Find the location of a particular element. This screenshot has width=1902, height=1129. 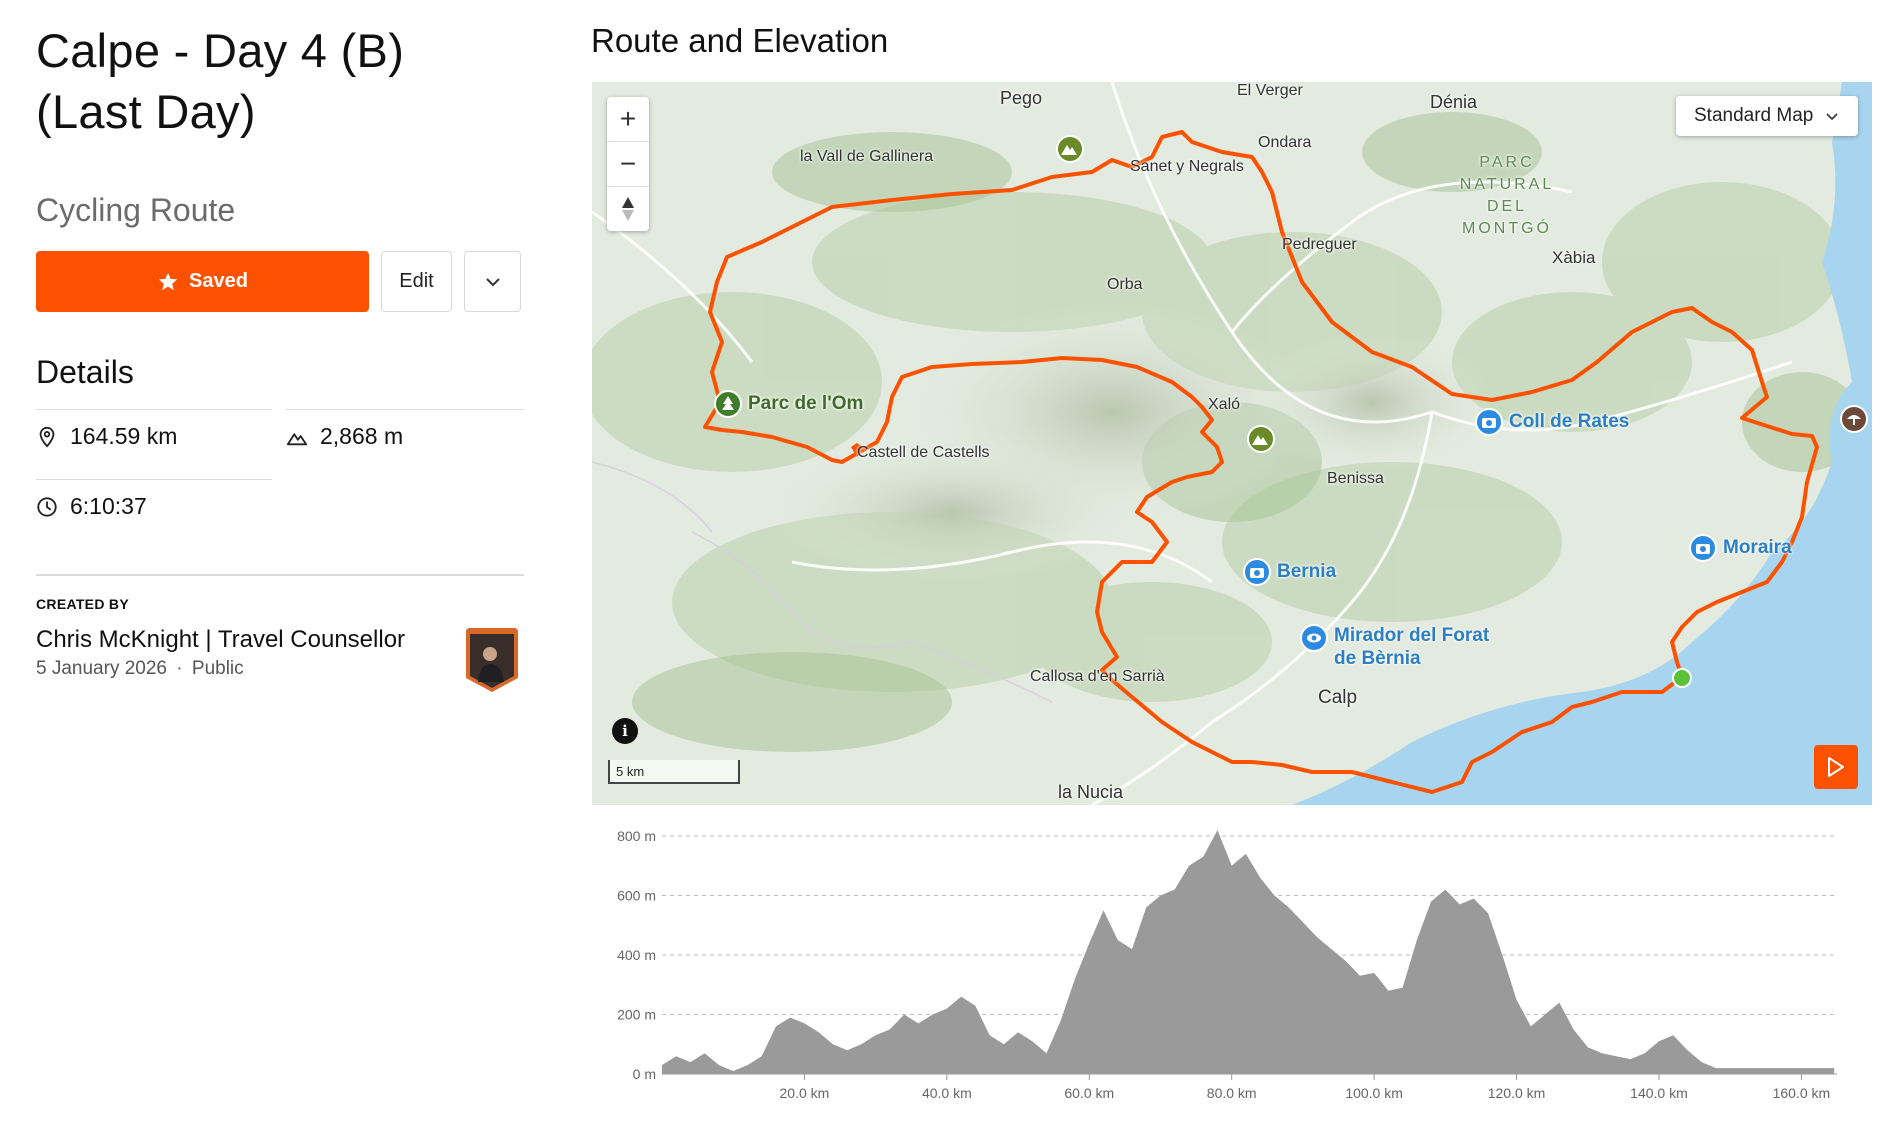

y-tick-label: 400 m is located at coordinates (636, 955).